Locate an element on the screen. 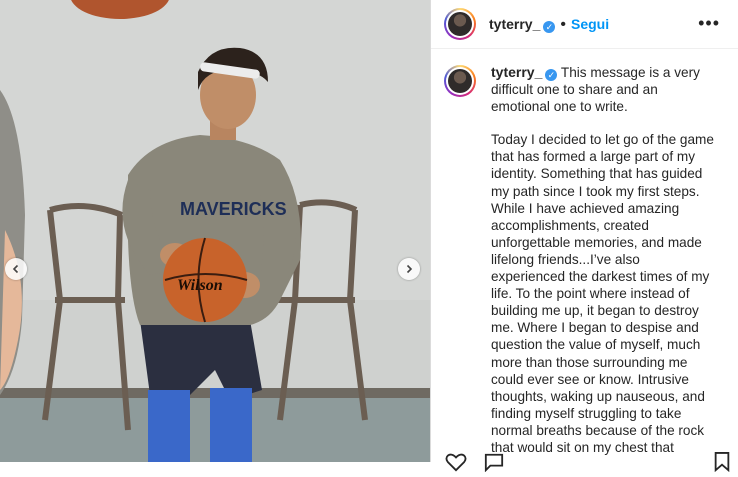  post-header: tyterry_ ✓ • Segui ••• is located at coordinates (584, 24).